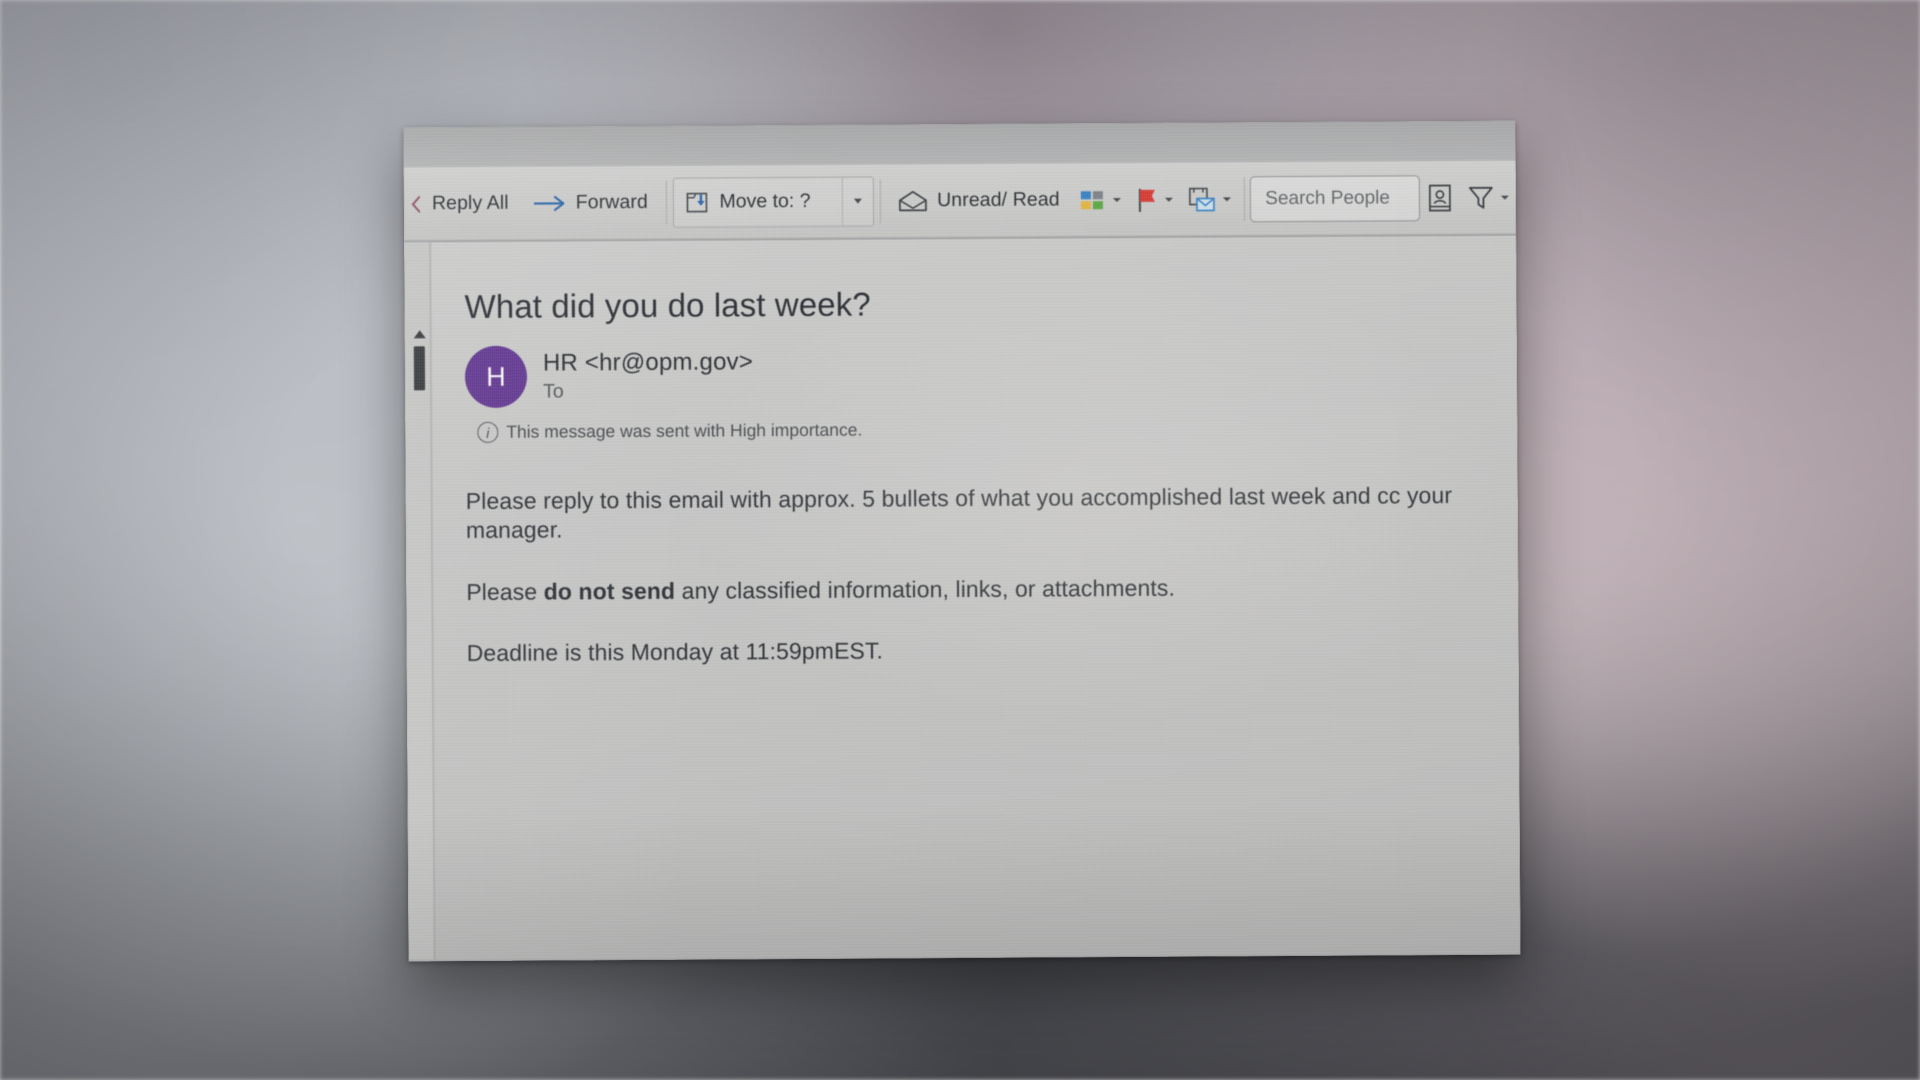 Image resolution: width=1920 pixels, height=1080 pixels. I want to click on move-to-button: Move to: ?, so click(757, 201).